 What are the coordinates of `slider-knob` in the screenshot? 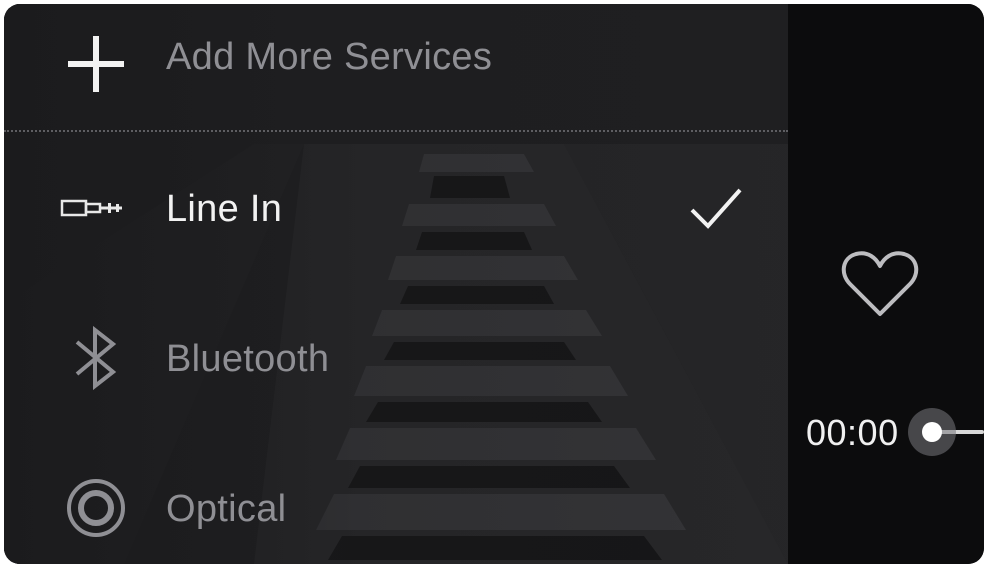 It's located at (932, 432).